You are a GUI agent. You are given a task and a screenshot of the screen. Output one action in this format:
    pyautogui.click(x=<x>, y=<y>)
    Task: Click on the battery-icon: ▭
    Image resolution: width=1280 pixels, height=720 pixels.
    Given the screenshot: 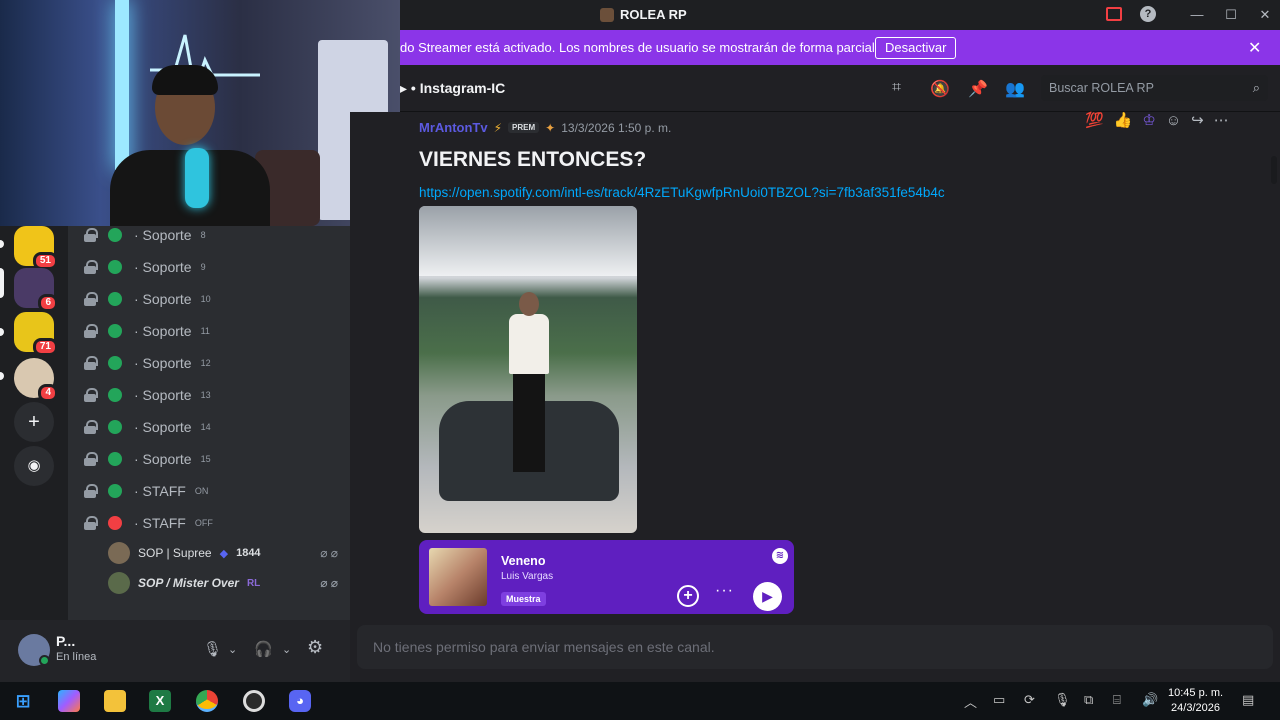 What is the action you would take?
    pyautogui.click(x=999, y=700)
    